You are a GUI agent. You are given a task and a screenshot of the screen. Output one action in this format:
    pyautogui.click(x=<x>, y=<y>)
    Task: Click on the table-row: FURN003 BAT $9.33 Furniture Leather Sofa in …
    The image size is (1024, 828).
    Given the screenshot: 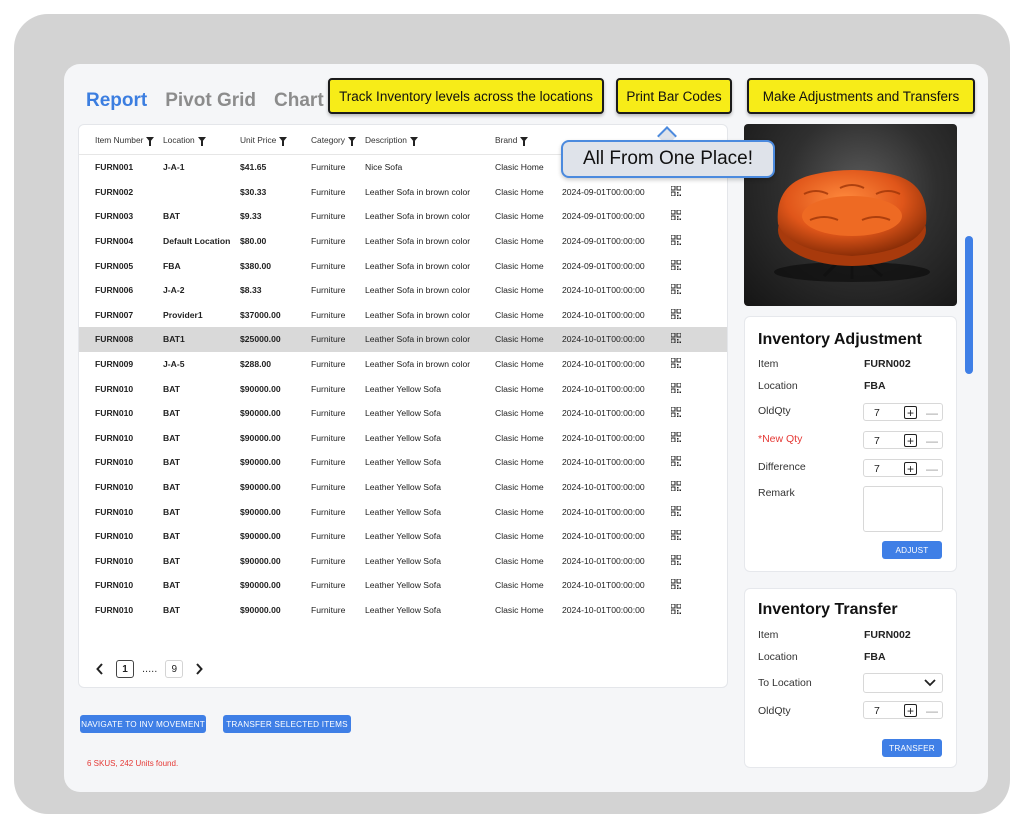 What is the action you would take?
    pyautogui.click(x=403, y=216)
    